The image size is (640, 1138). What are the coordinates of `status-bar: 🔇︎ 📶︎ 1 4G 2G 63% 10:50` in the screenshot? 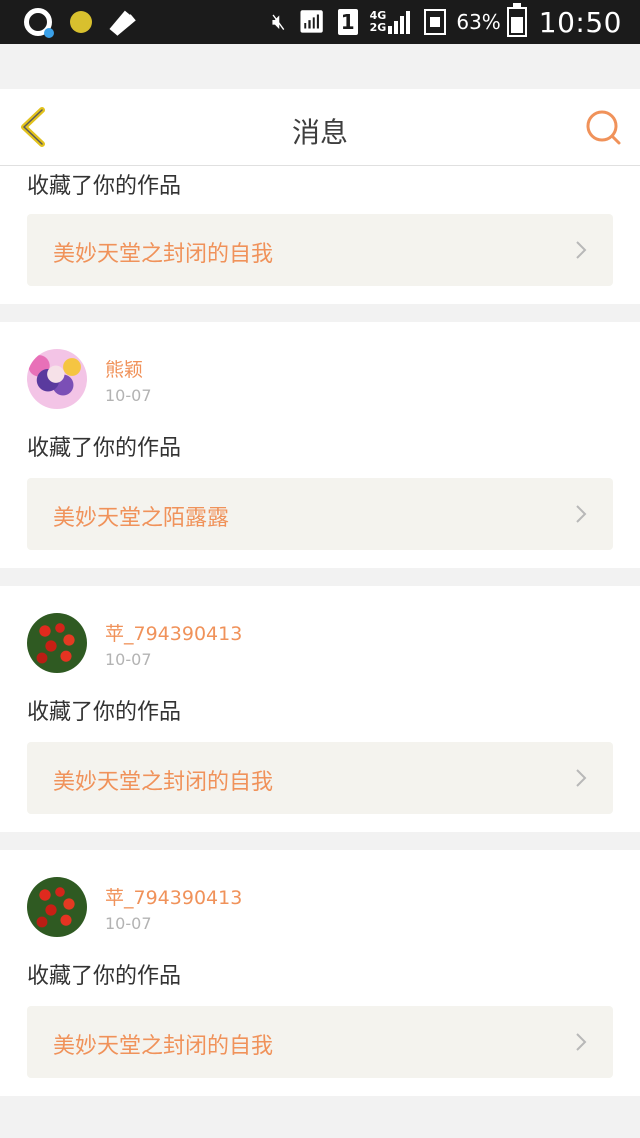 It's located at (320, 22).